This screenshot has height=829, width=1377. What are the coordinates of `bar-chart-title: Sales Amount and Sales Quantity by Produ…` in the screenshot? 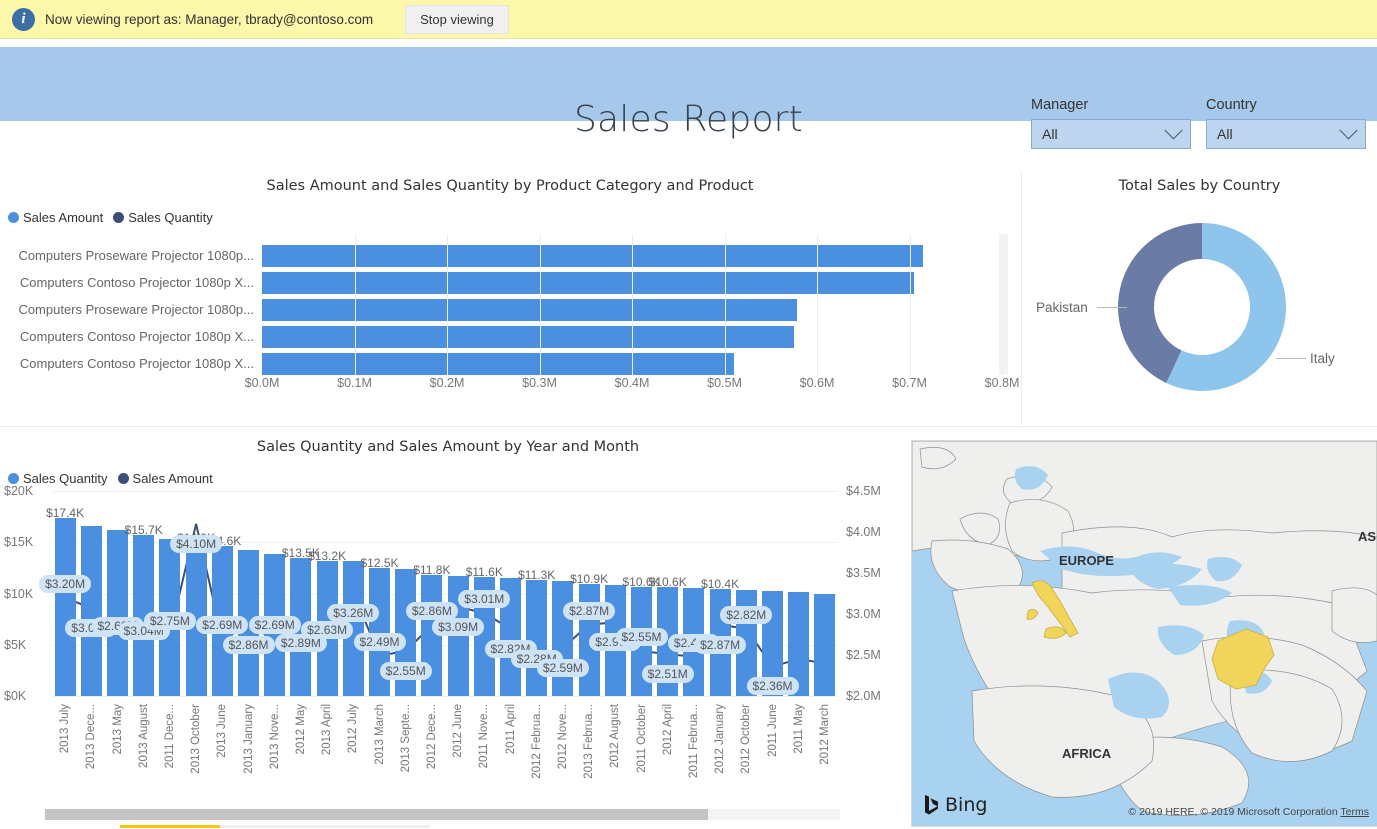 It's located at (510, 186).